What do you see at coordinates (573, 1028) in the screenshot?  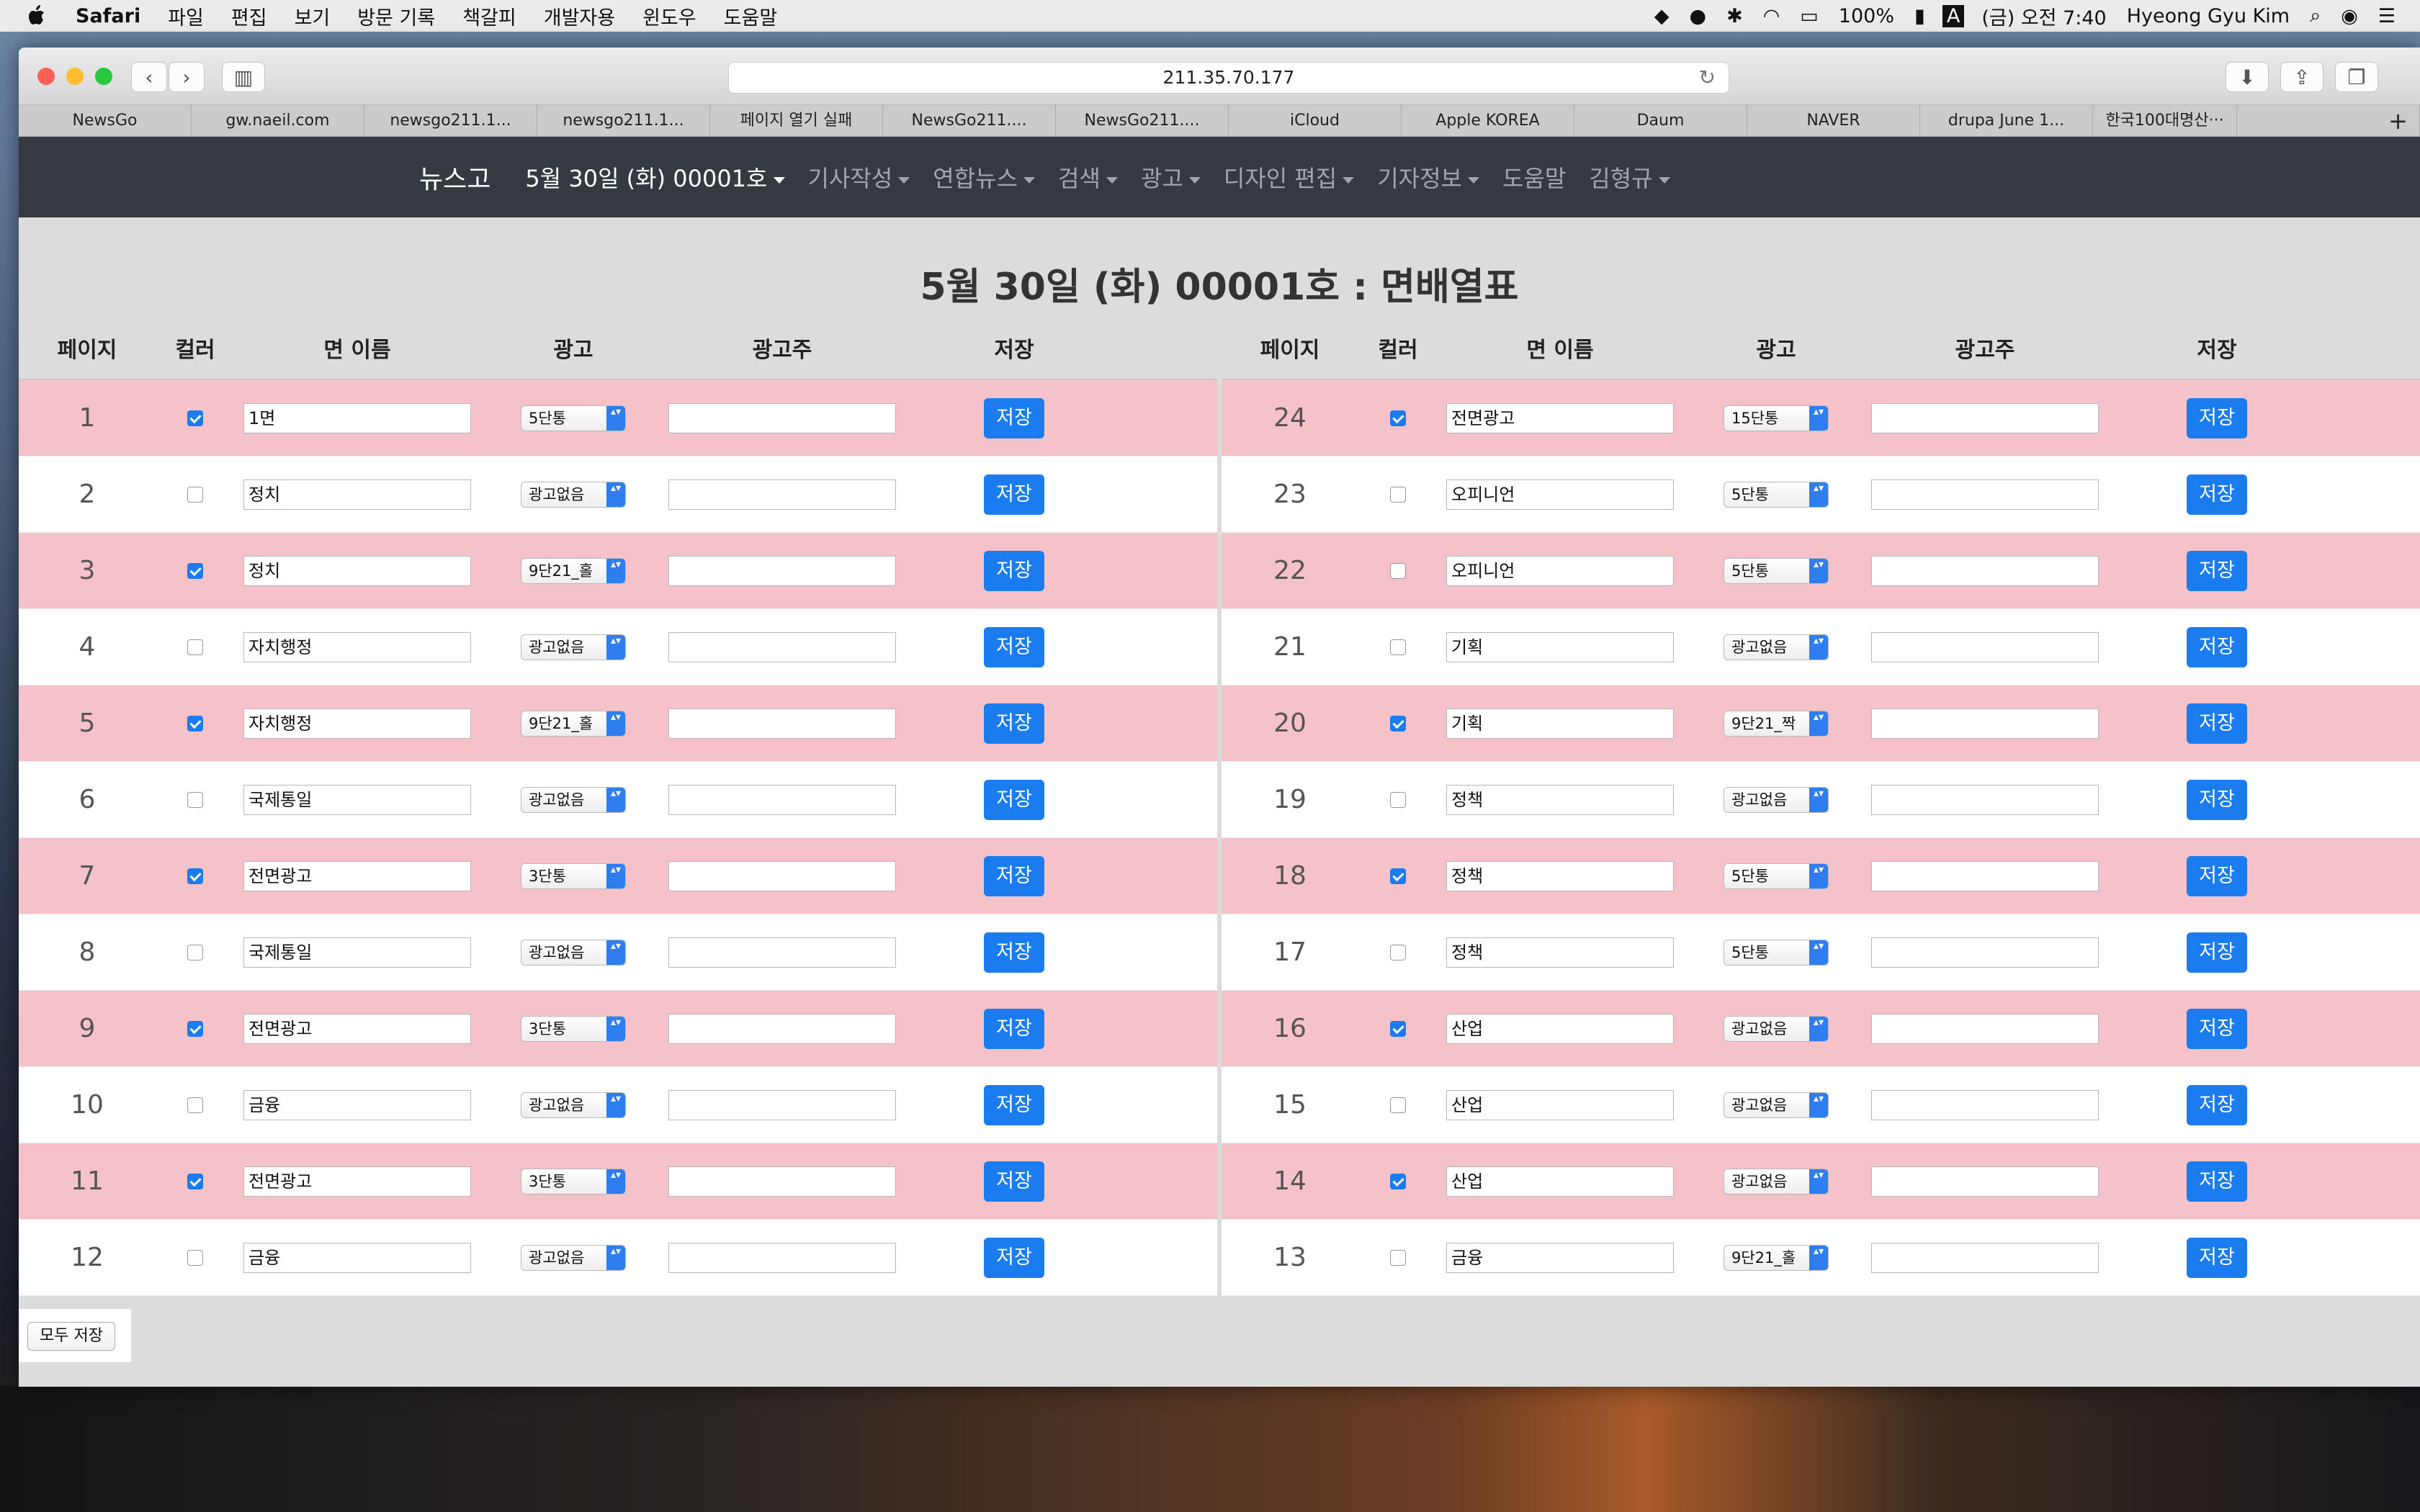 I see `ad-select: 3단통 ▴▾` at bounding box center [573, 1028].